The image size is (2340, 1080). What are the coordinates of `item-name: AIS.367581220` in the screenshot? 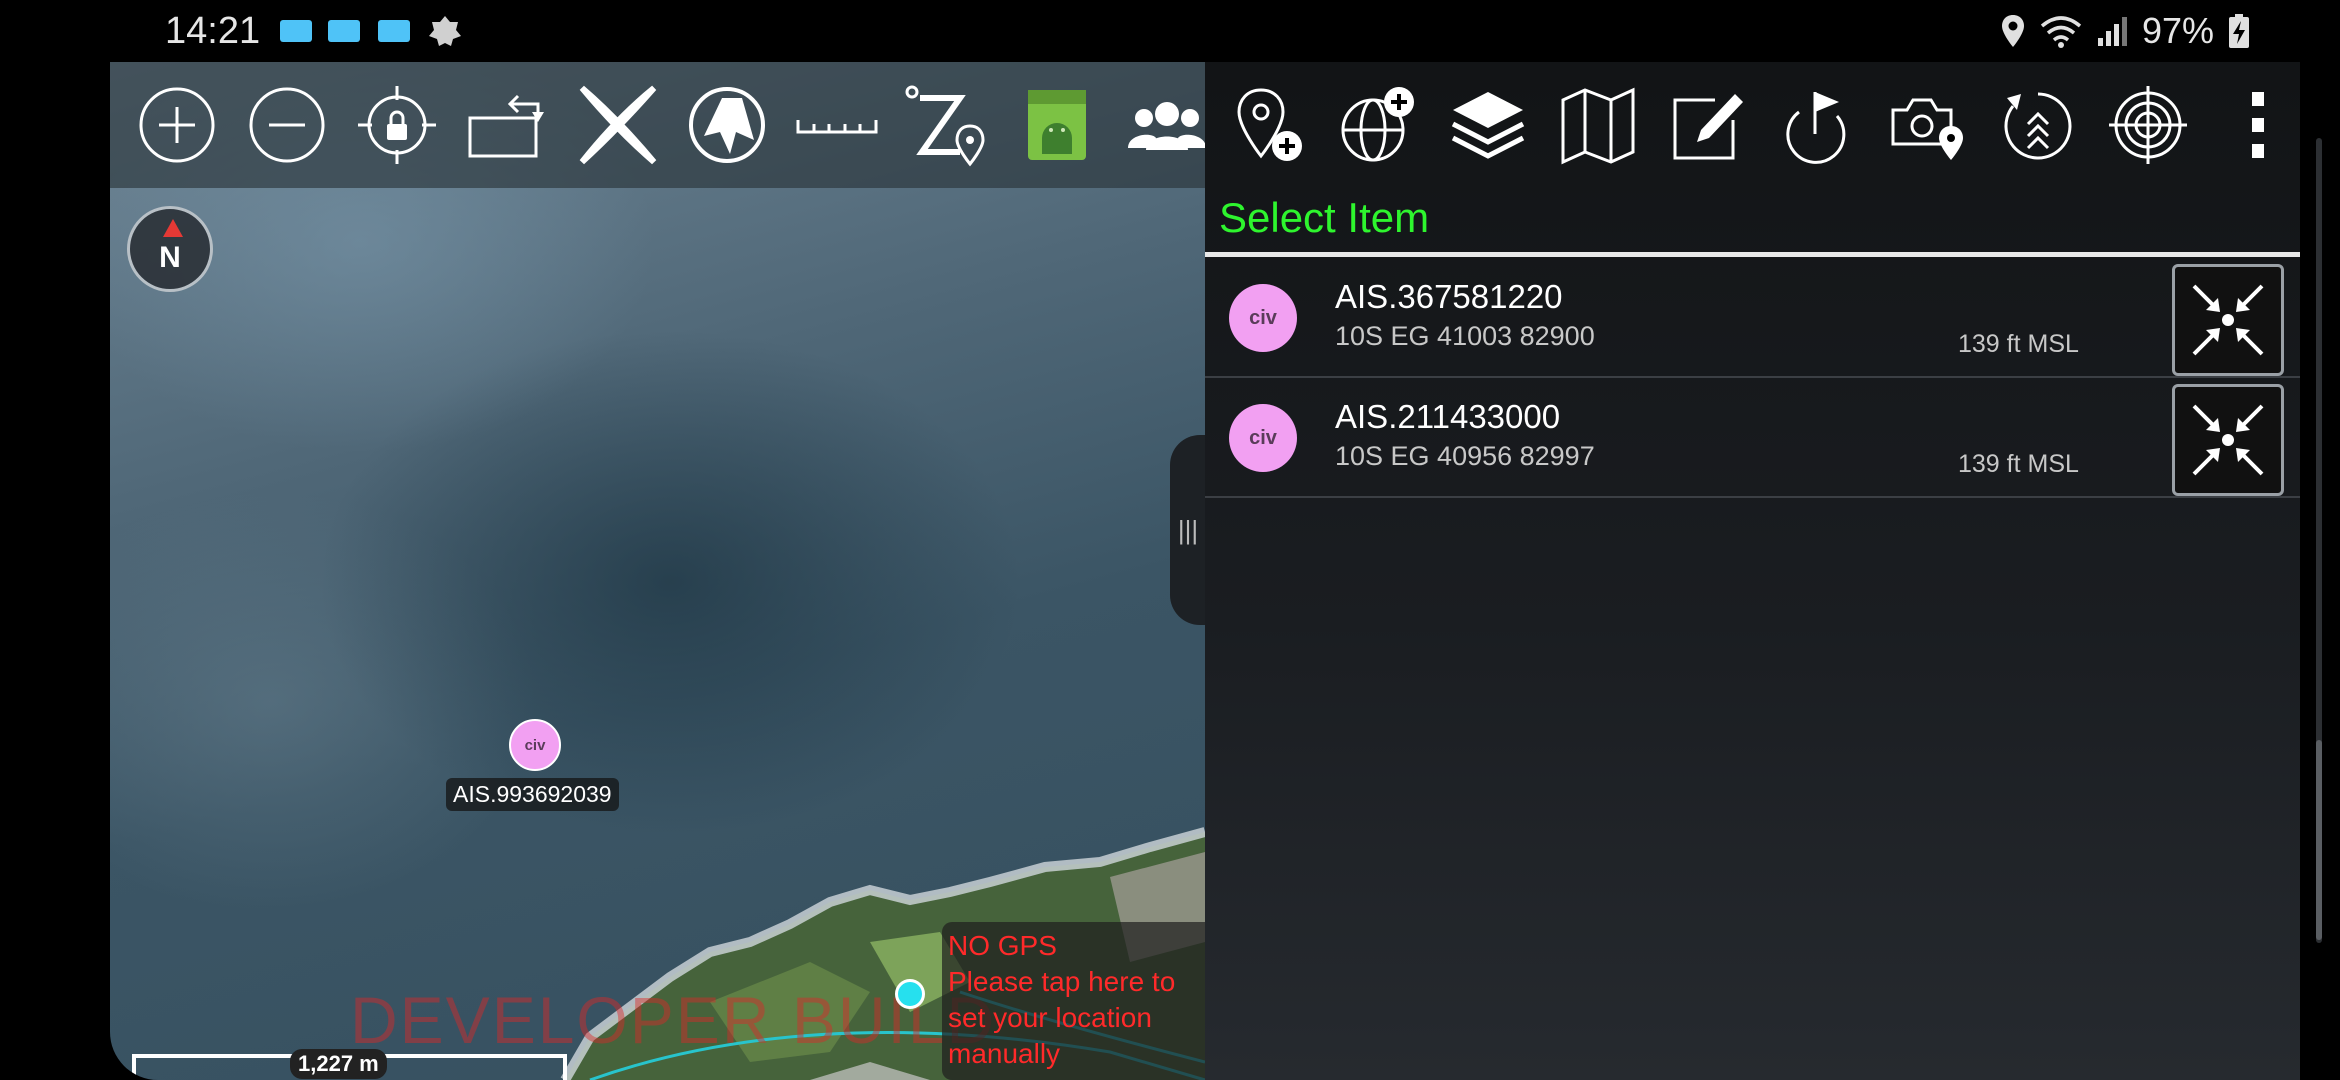 It's located at (1449, 296).